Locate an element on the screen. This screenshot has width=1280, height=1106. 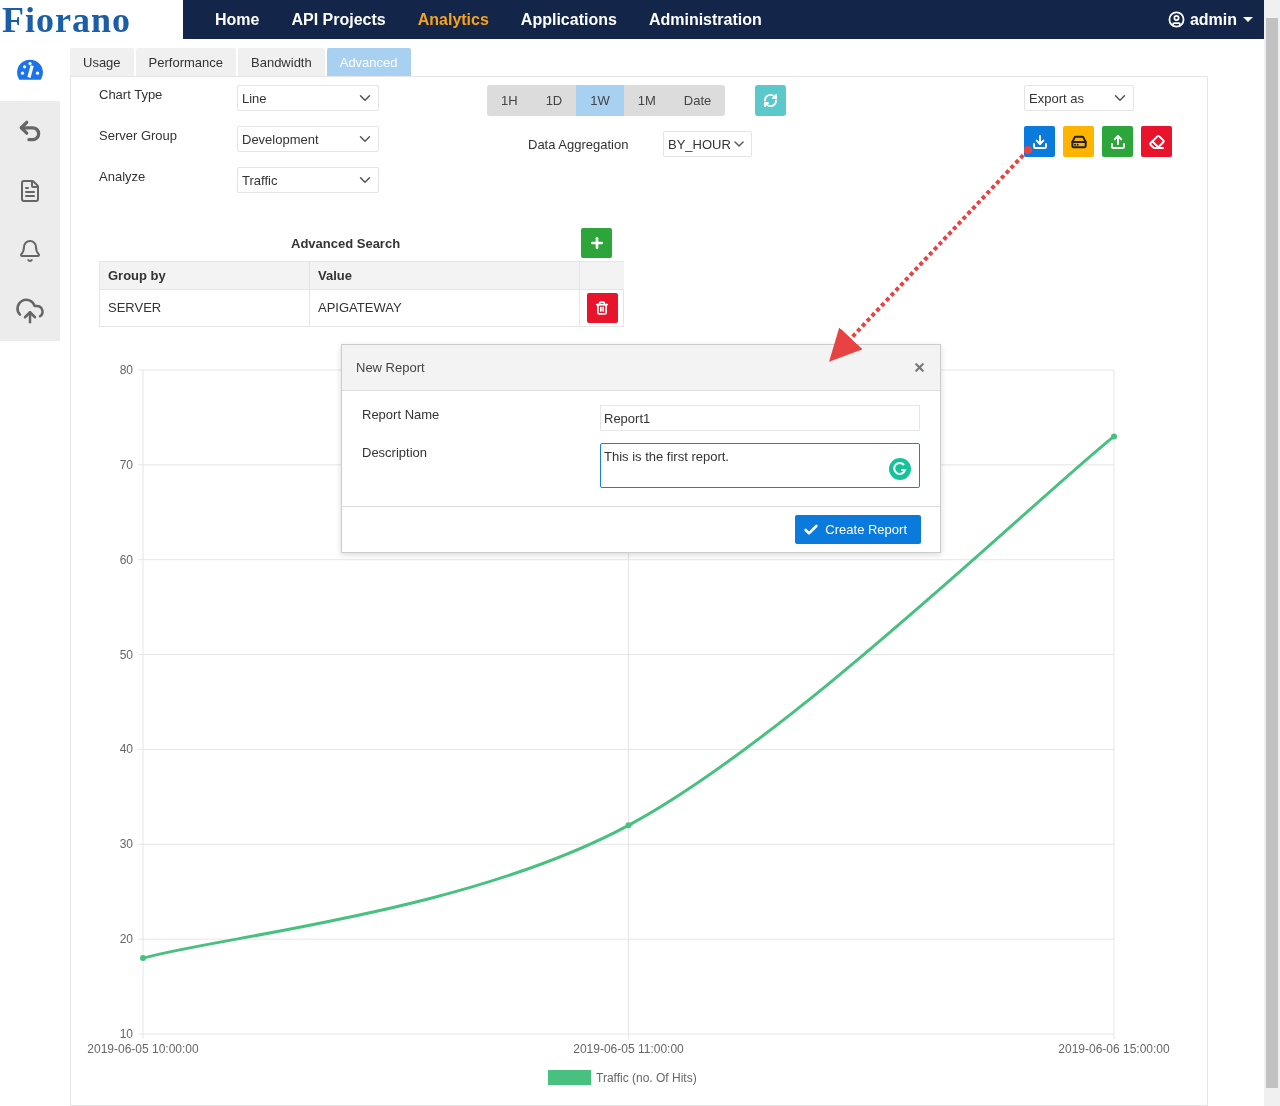
header-cell is located at coordinates (602, 275).